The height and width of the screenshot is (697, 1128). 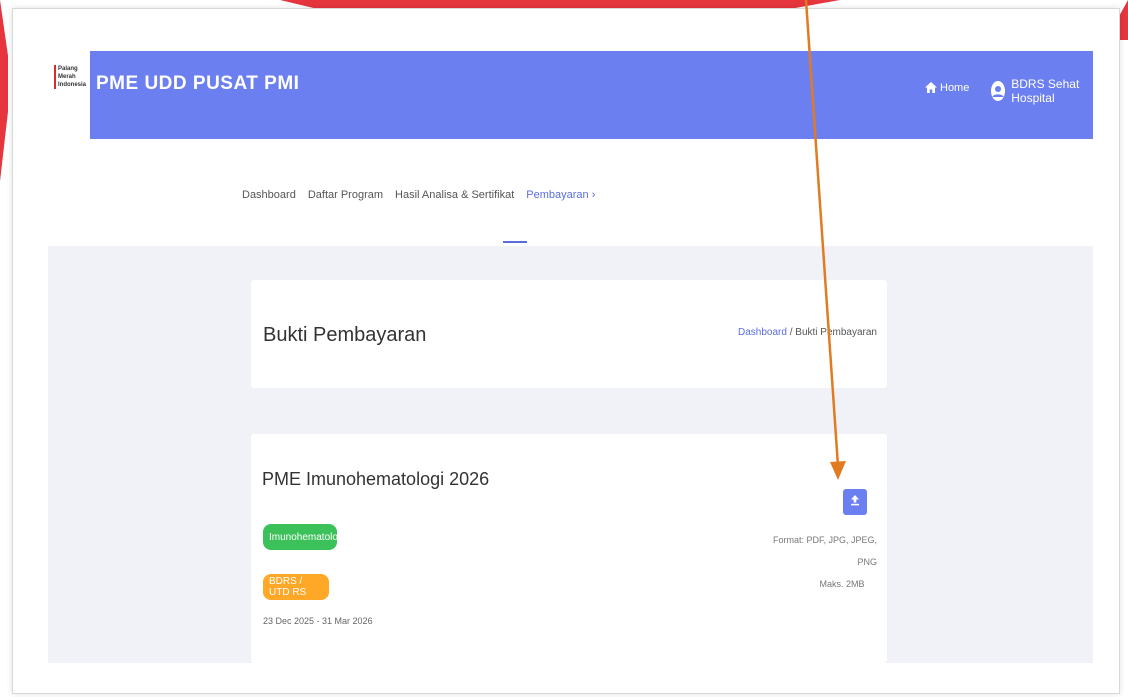 What do you see at coordinates (454, 195) in the screenshot?
I see `menu-item-hasil-analisa: Hasil Analisa & Sertifikat` at bounding box center [454, 195].